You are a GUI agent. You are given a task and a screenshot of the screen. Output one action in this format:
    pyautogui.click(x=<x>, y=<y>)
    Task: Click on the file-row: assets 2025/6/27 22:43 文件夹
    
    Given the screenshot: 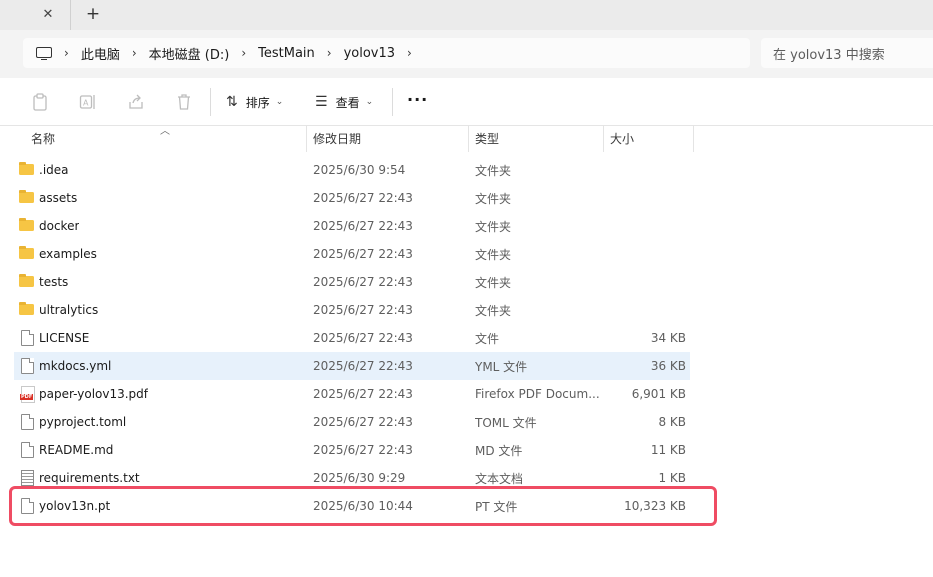 What is the action you would take?
    pyautogui.click(x=352, y=198)
    